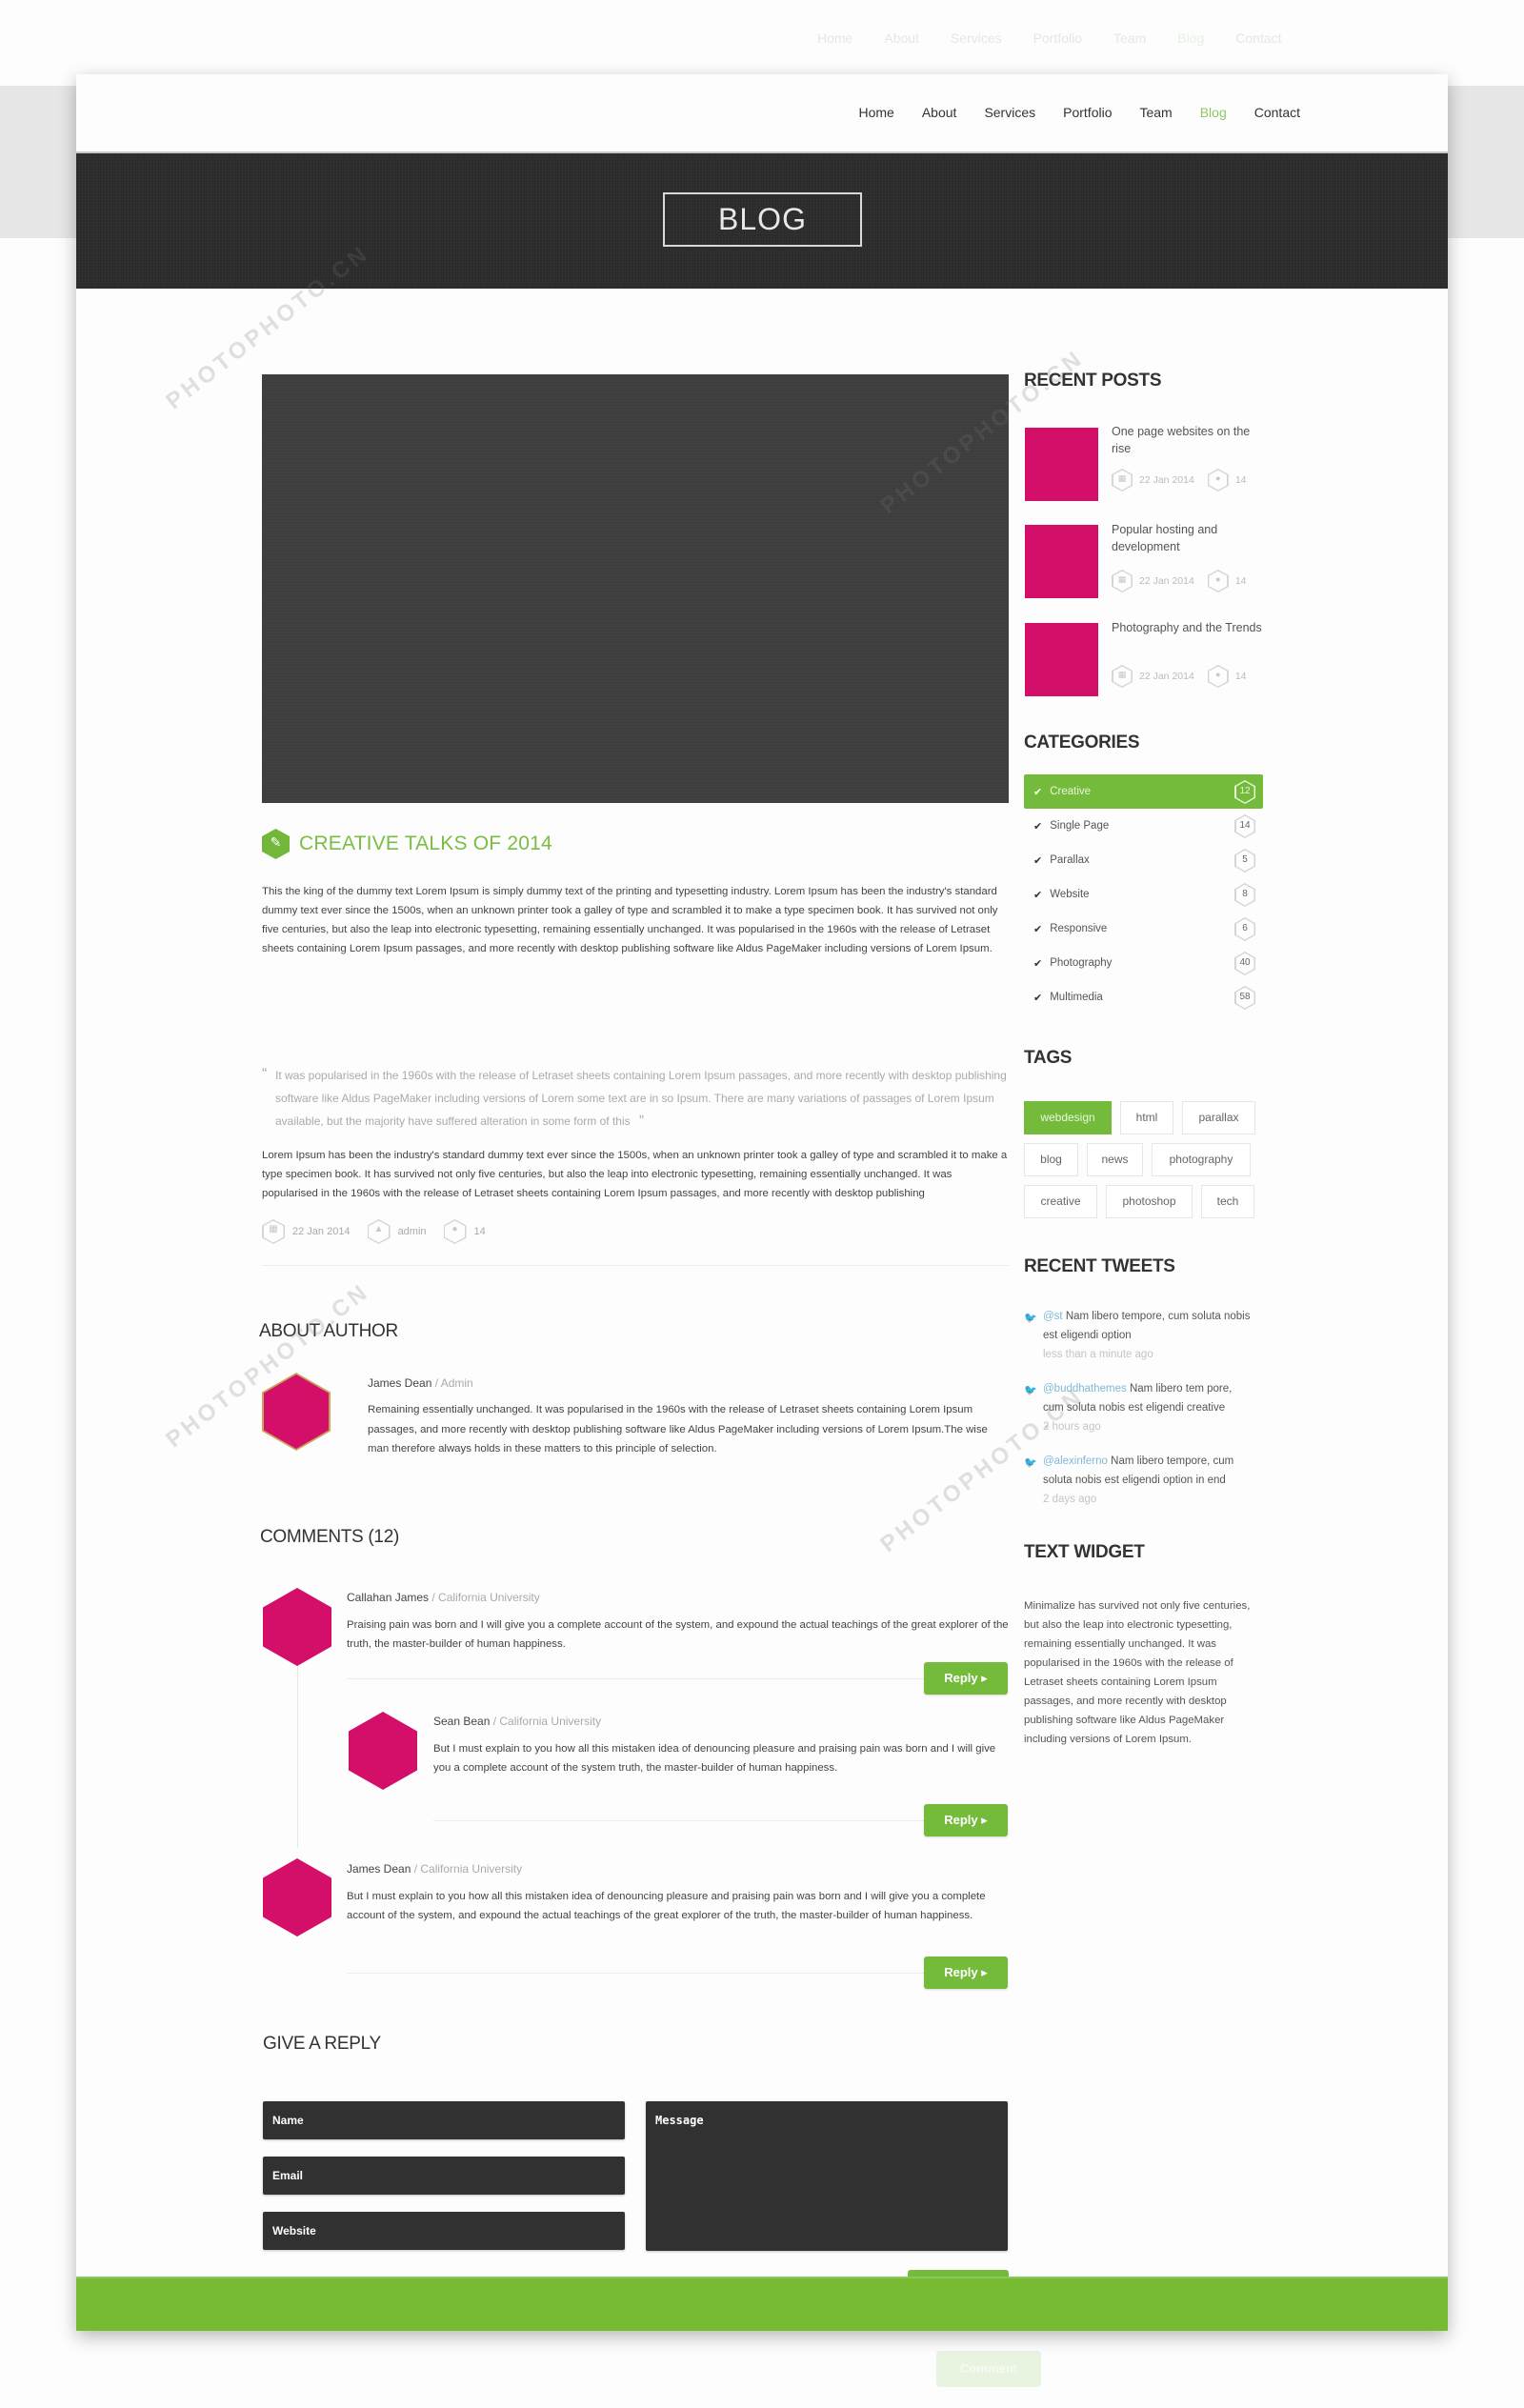 Image resolution: width=1524 pixels, height=2408 pixels. Describe the element at coordinates (1087, 112) in the screenshot. I see `nav-item-portfolio: Portfolio` at that location.